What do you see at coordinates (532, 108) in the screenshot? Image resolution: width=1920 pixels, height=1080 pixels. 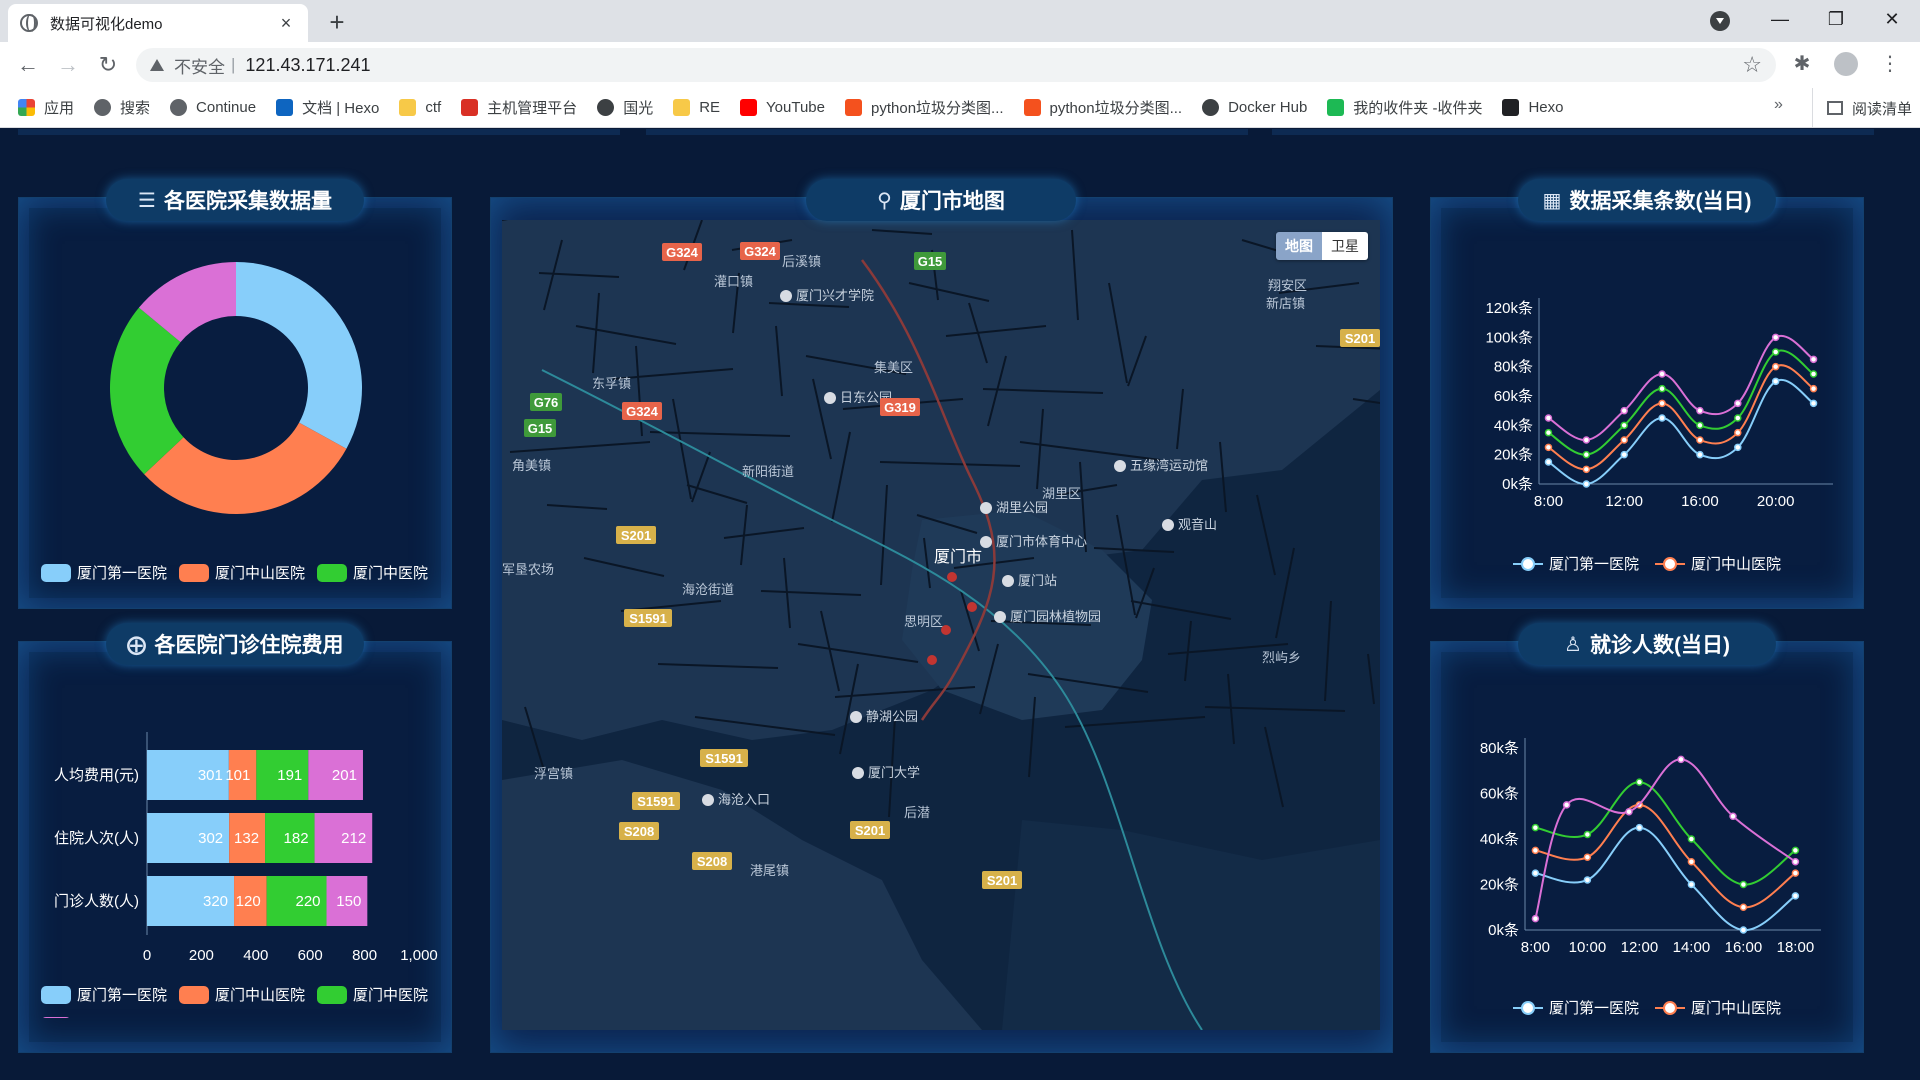 I see `bookmark-label: 主机管理平台` at bounding box center [532, 108].